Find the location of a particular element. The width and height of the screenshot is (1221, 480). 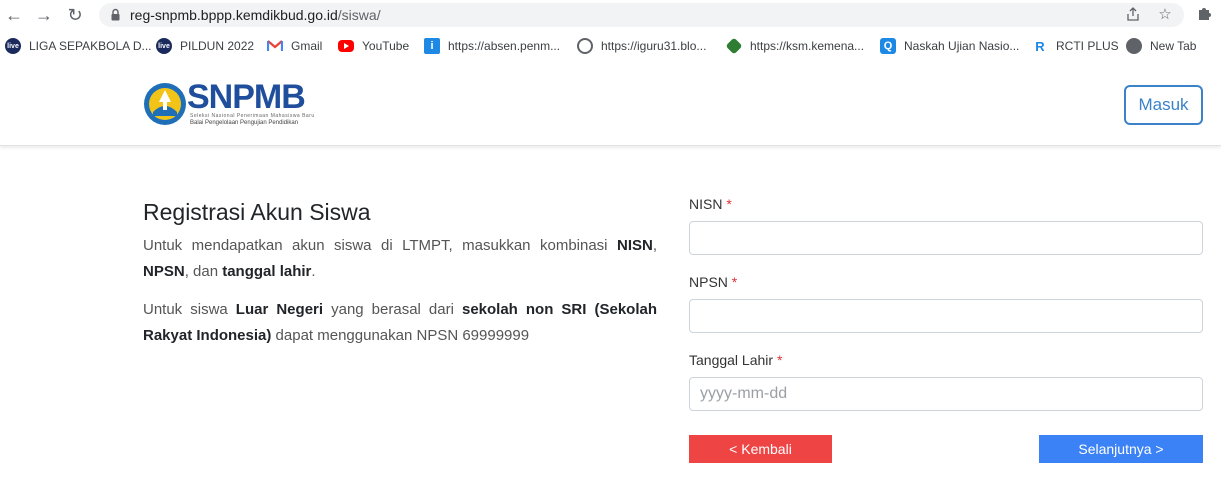

dob-input is located at coordinates (946, 394).